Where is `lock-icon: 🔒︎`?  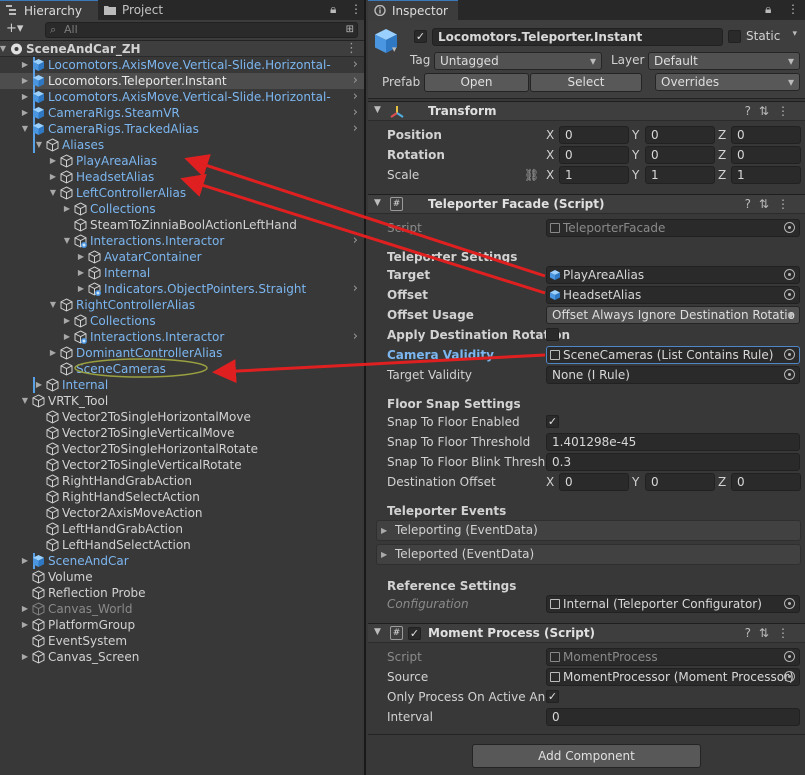
lock-icon: 🔒︎ is located at coordinates (333, 9).